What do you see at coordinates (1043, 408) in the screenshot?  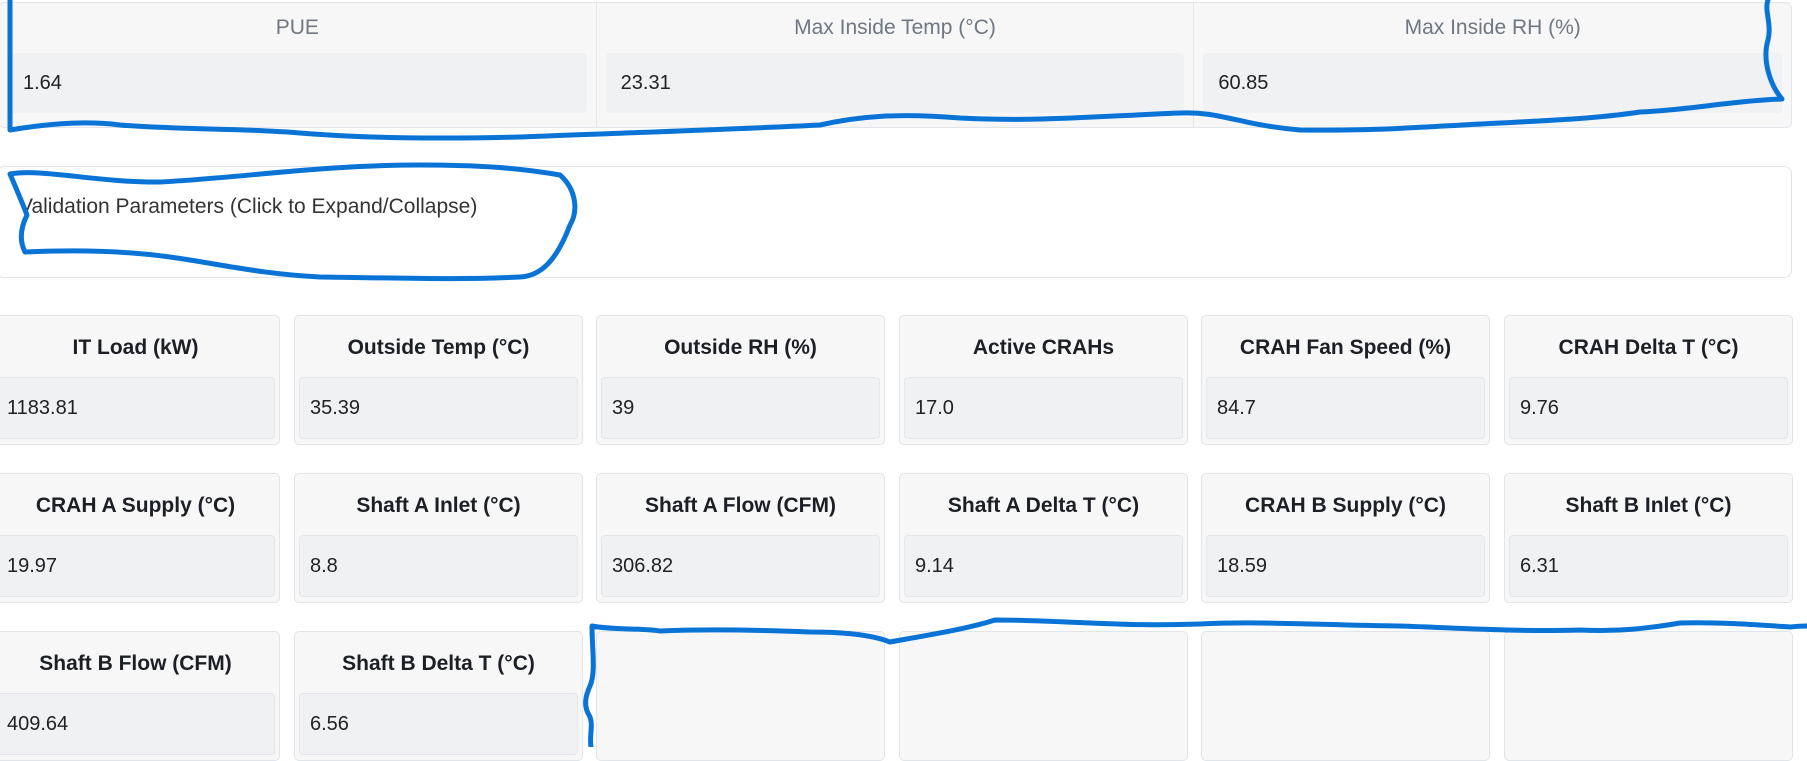 I see `param-value: 17.0` at bounding box center [1043, 408].